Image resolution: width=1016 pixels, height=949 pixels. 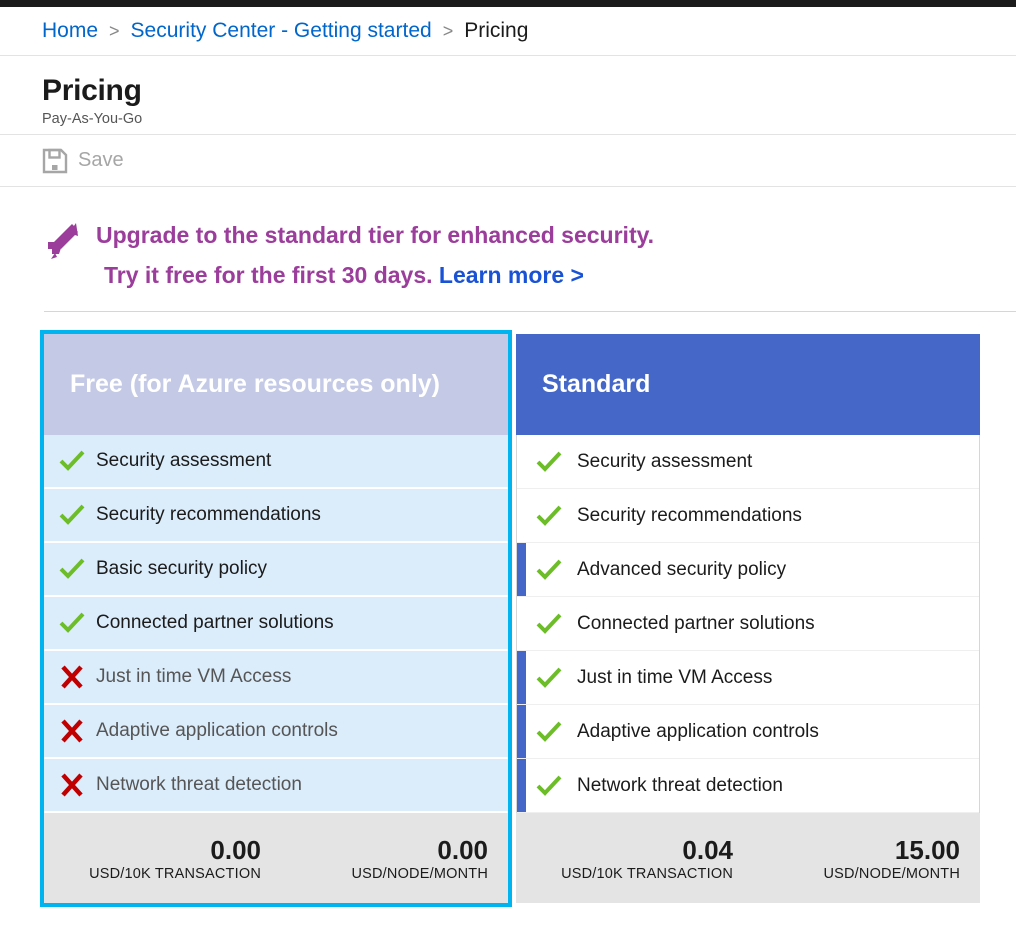 I want to click on breadcrumb-item-security-center: Security Center - Getting started, so click(x=281, y=31).